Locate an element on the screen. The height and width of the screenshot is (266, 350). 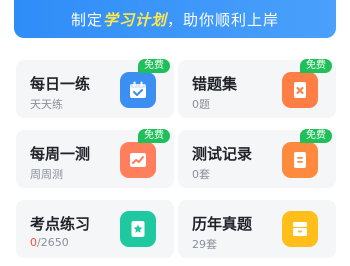
card-subtitle: 天天练 is located at coordinates (46, 104).